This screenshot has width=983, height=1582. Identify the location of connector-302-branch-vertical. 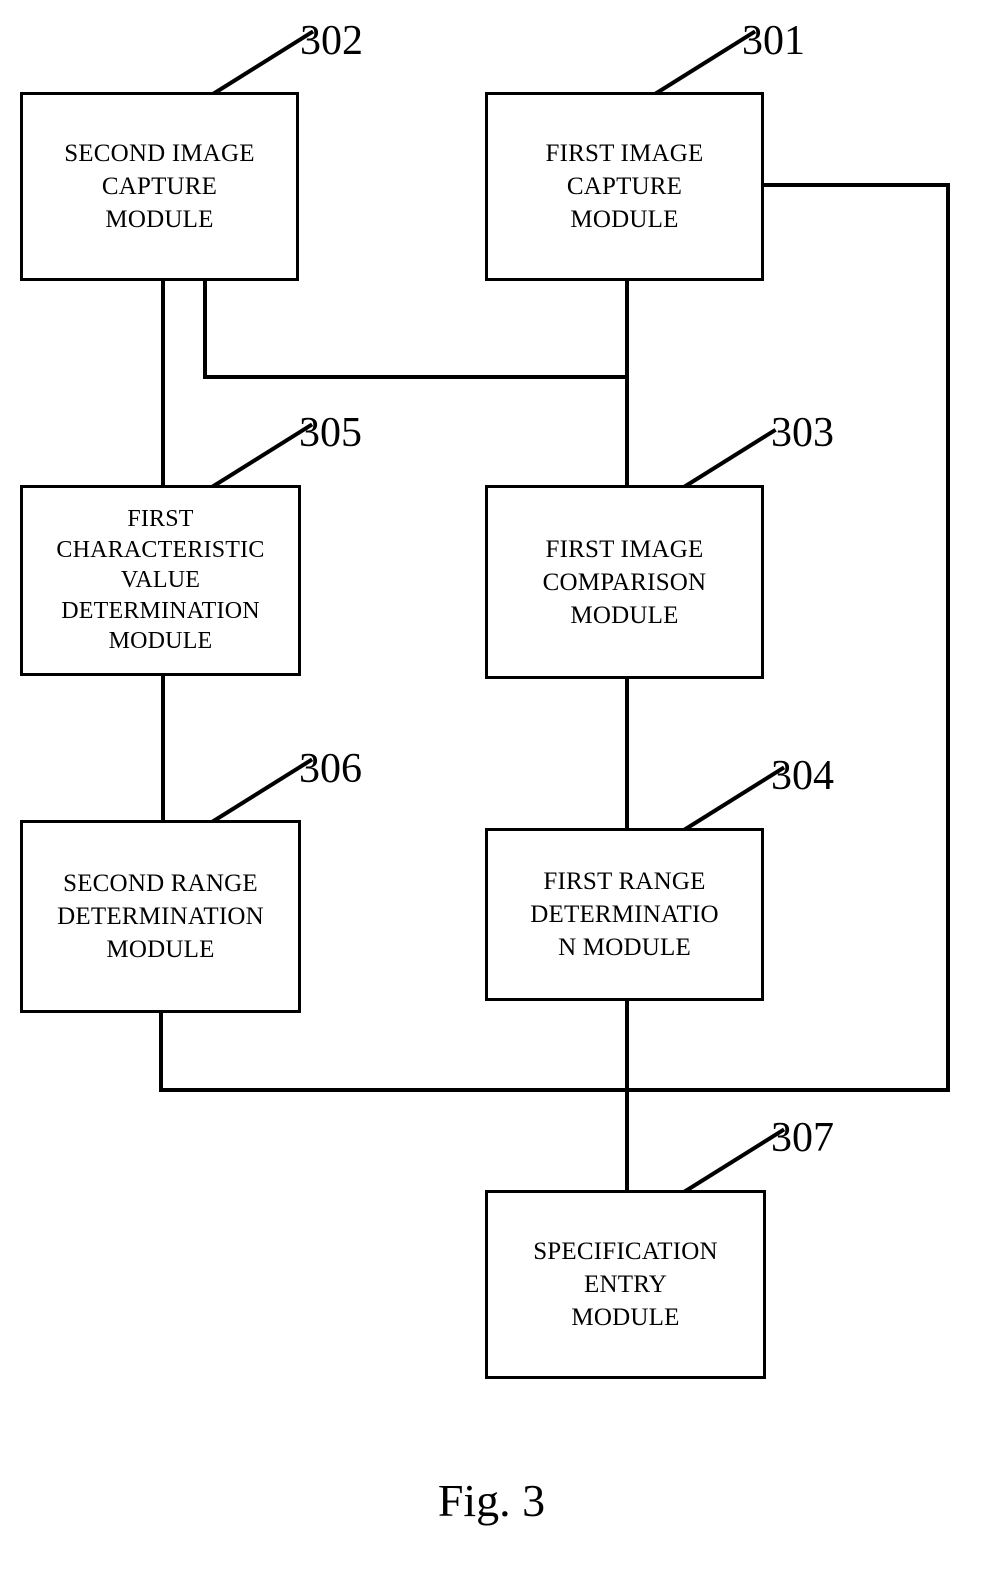
(205, 329).